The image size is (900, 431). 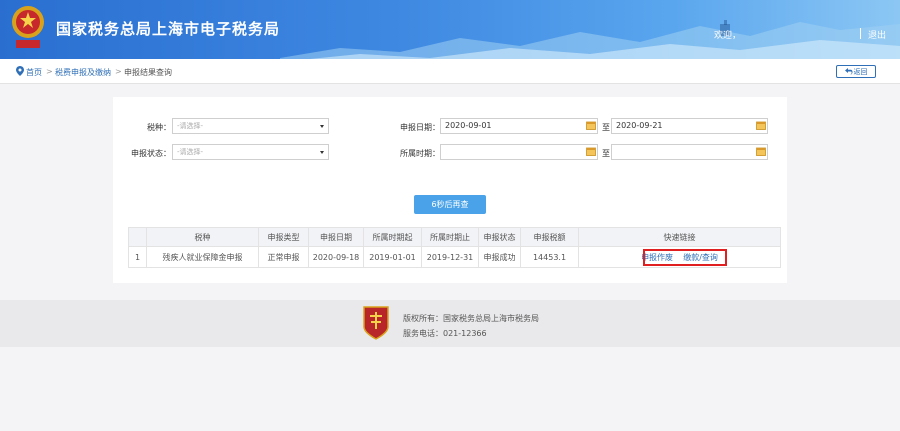 What do you see at coordinates (137, 257) in the screenshot?
I see `row-index: 1` at bounding box center [137, 257].